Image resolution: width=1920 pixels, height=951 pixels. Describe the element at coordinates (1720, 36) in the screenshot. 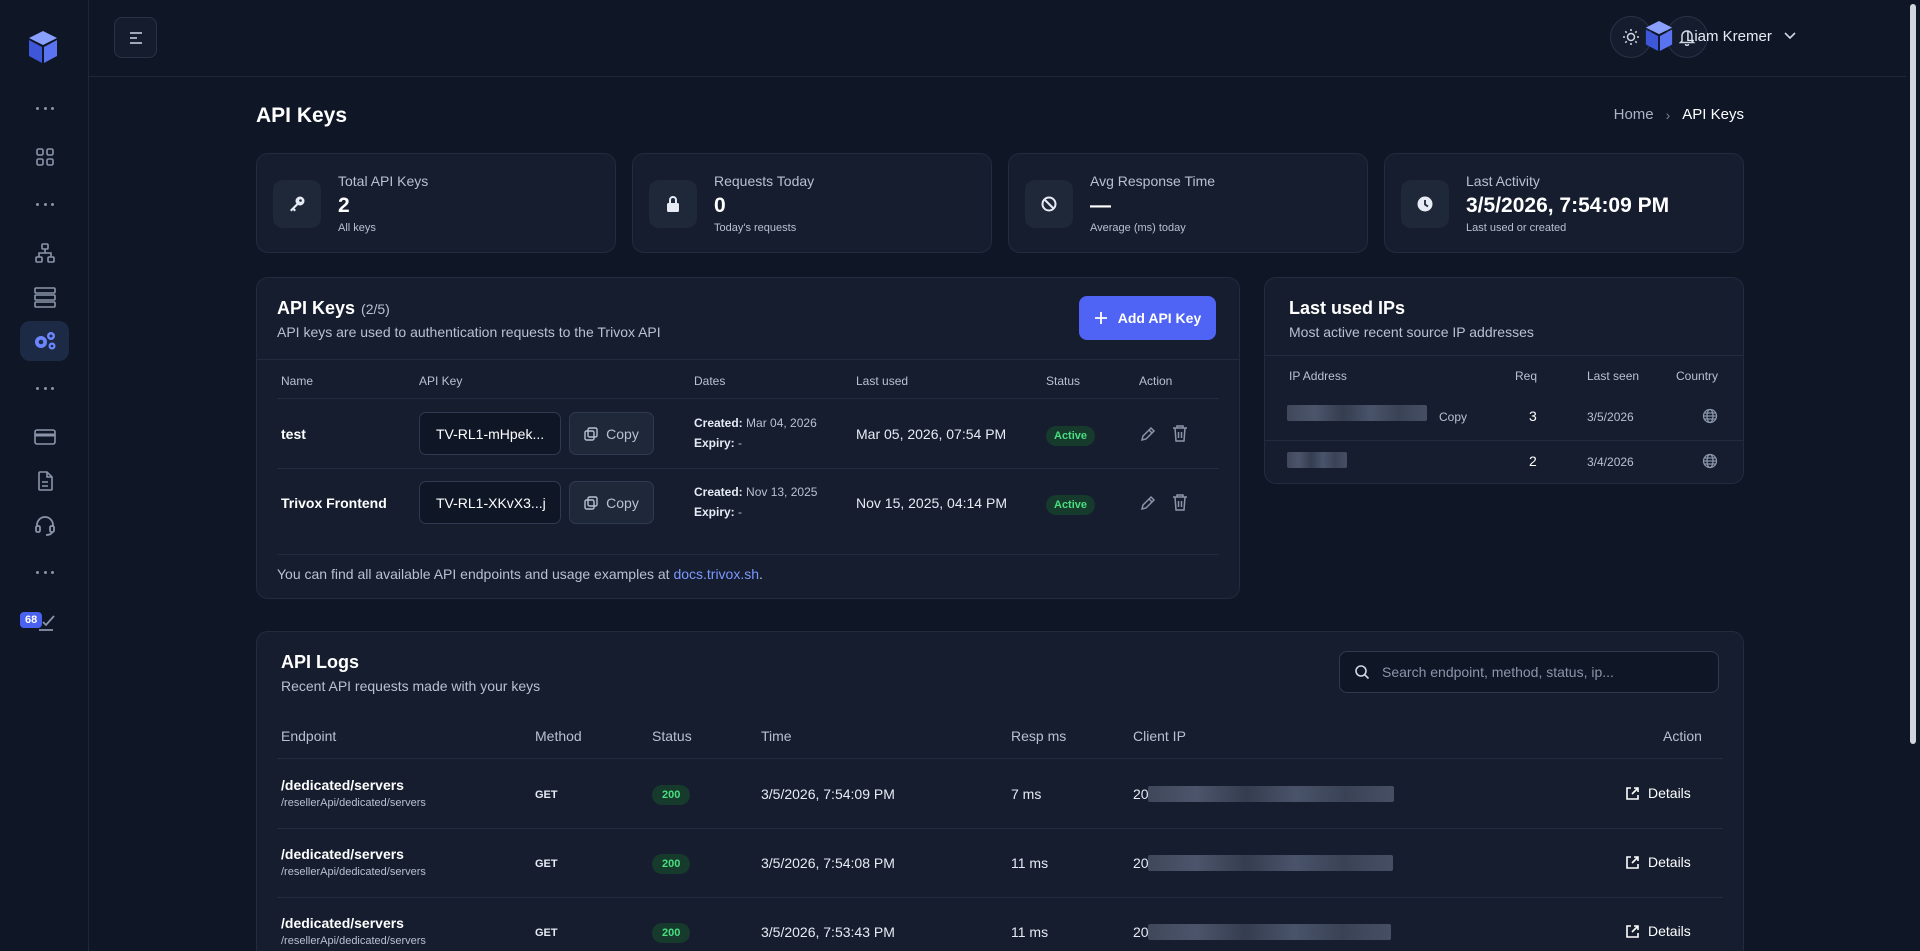

I see `user-menu: Liam Kremer` at that location.